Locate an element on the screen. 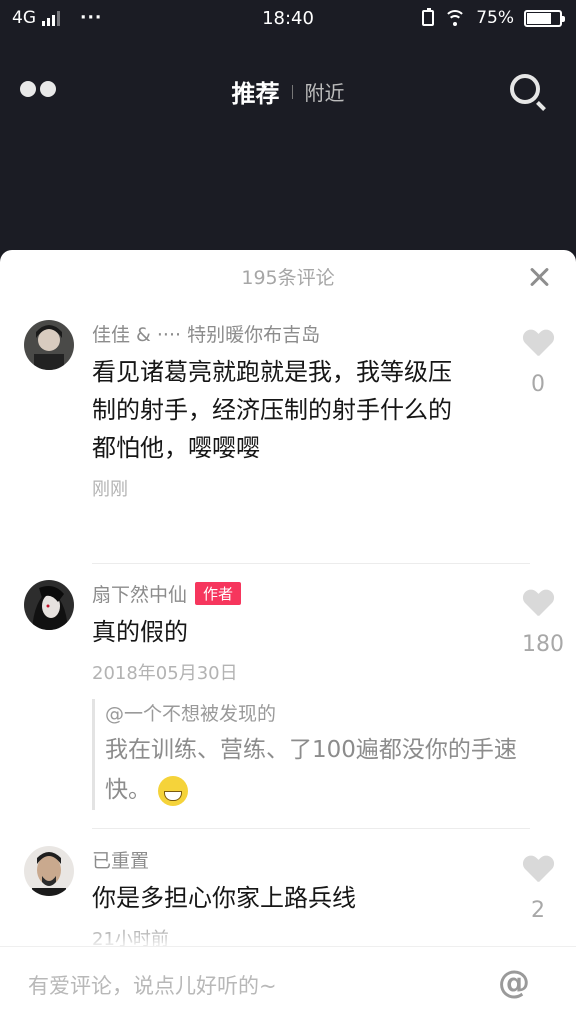 The image size is (576, 1024). status-right: 75% is located at coordinates (493, 18).